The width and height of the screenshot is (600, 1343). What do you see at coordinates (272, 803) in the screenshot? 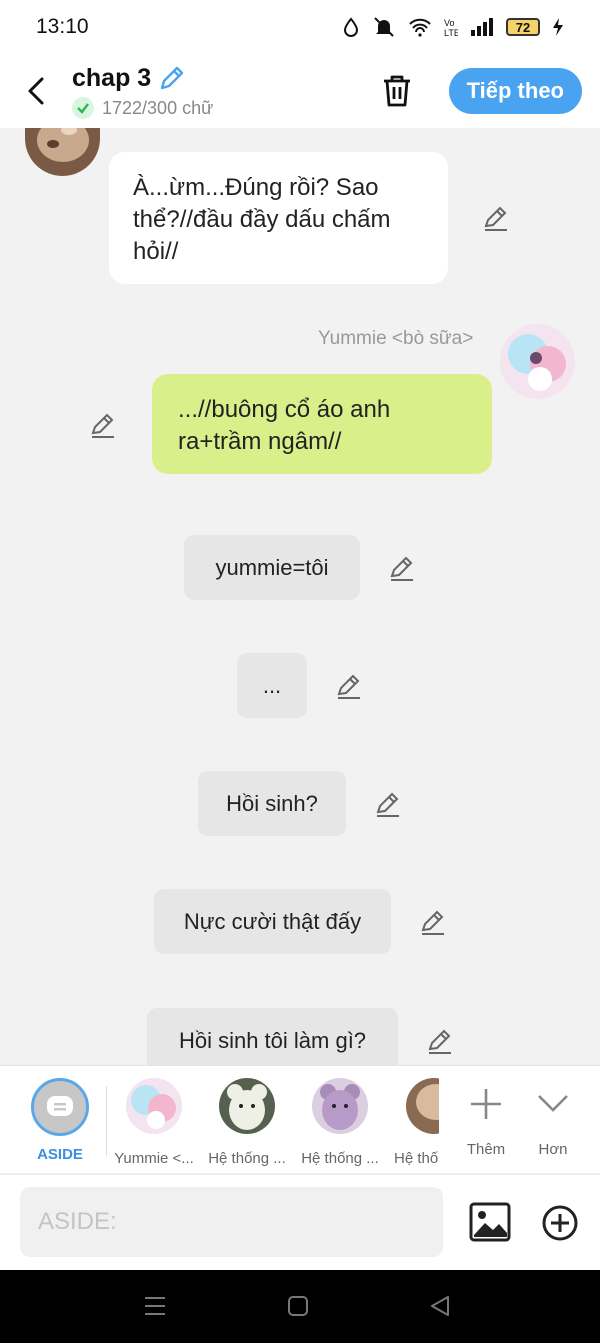
I see `aside-bubble: Hồi sinh?` at bounding box center [272, 803].